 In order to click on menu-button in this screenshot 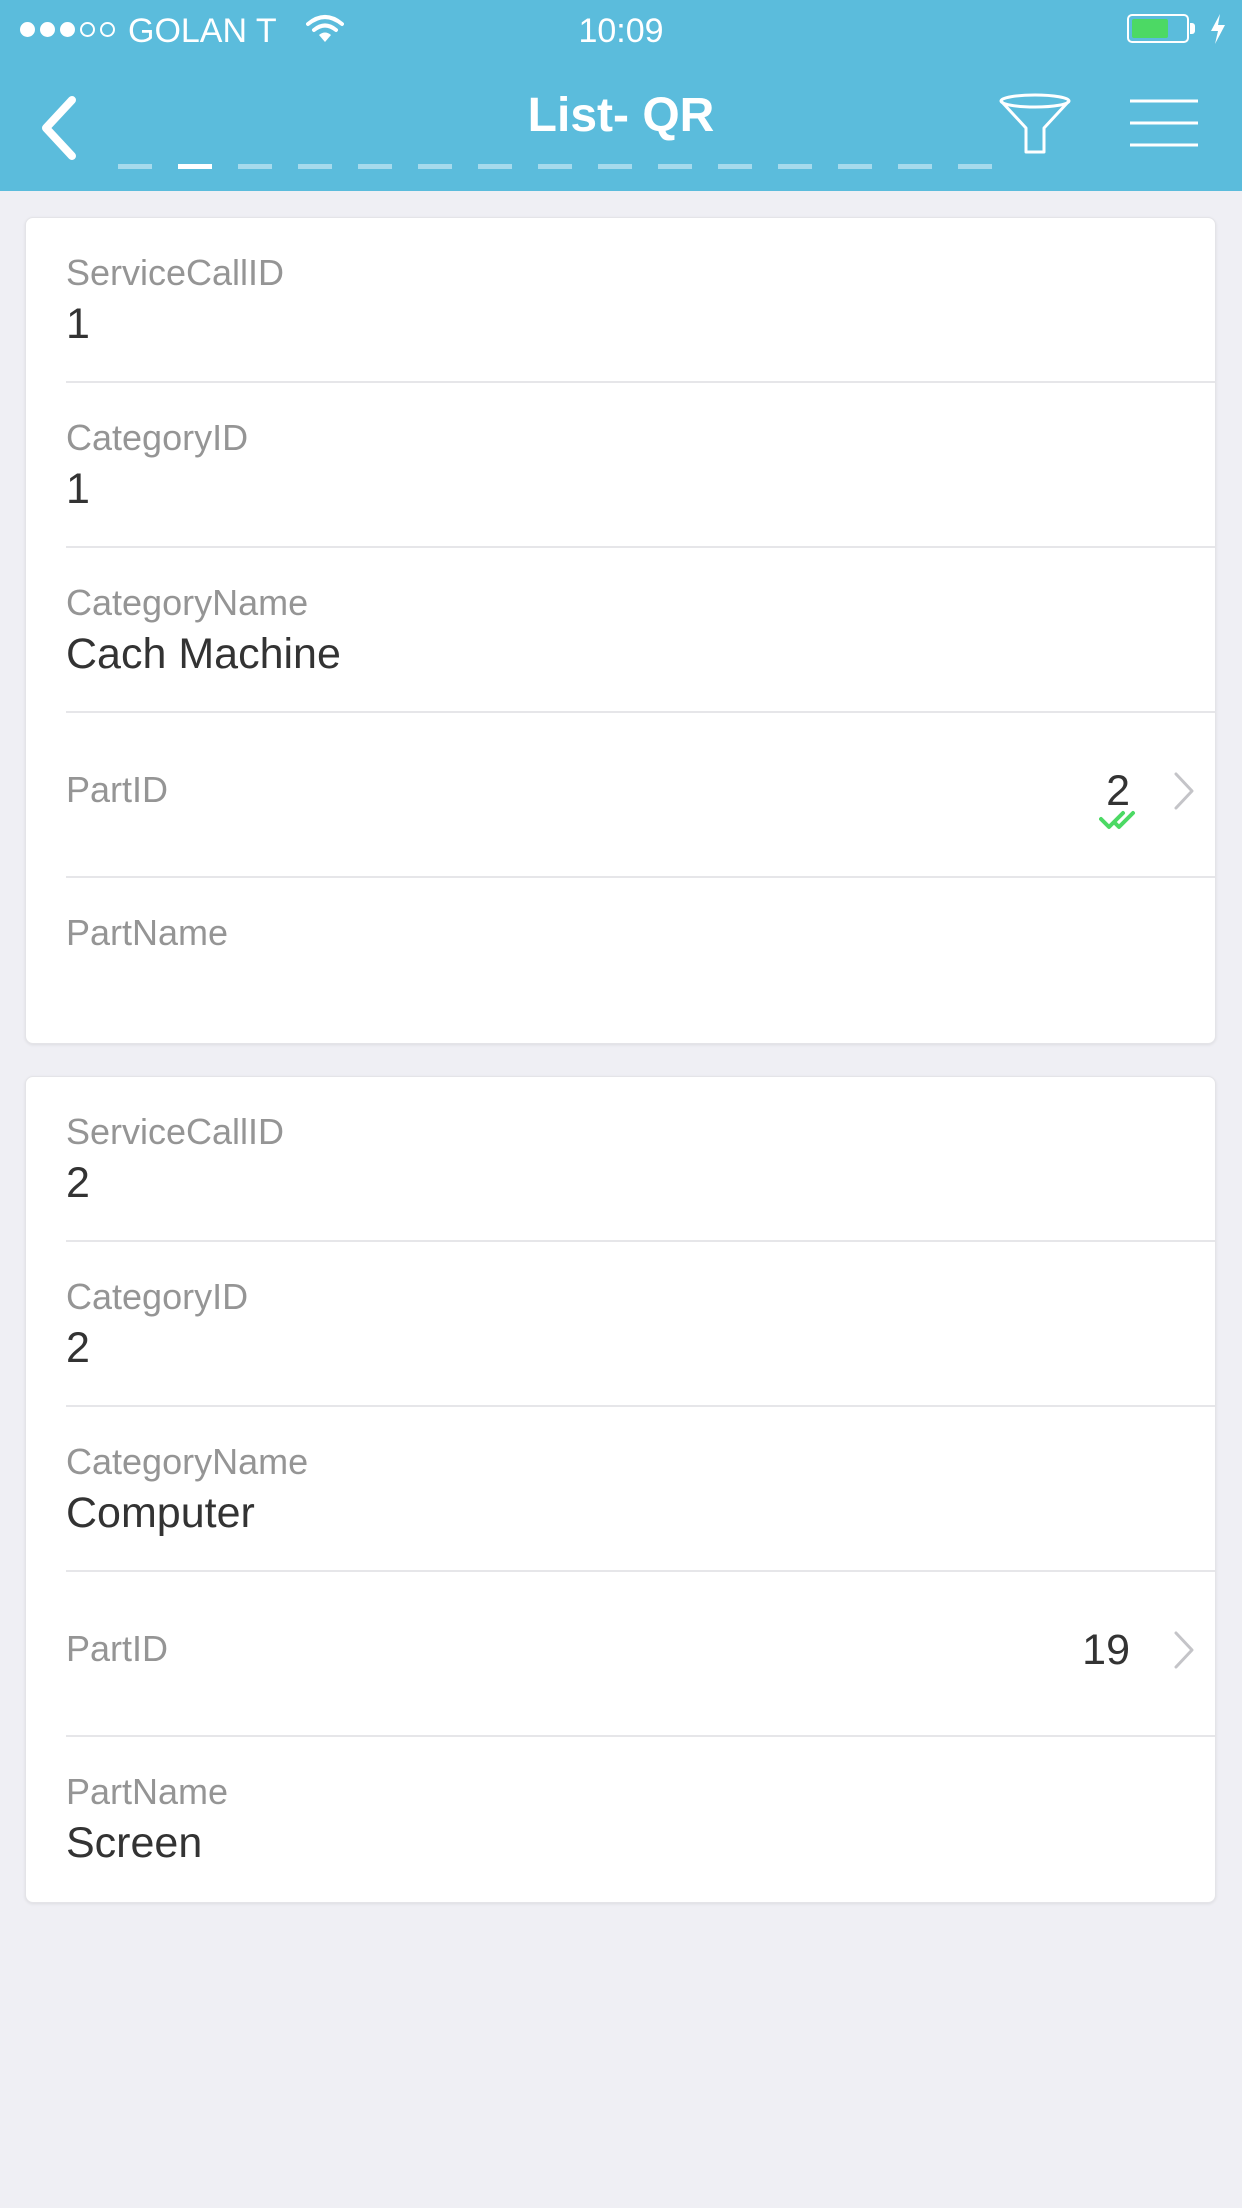, I will do `click(1164, 123)`.